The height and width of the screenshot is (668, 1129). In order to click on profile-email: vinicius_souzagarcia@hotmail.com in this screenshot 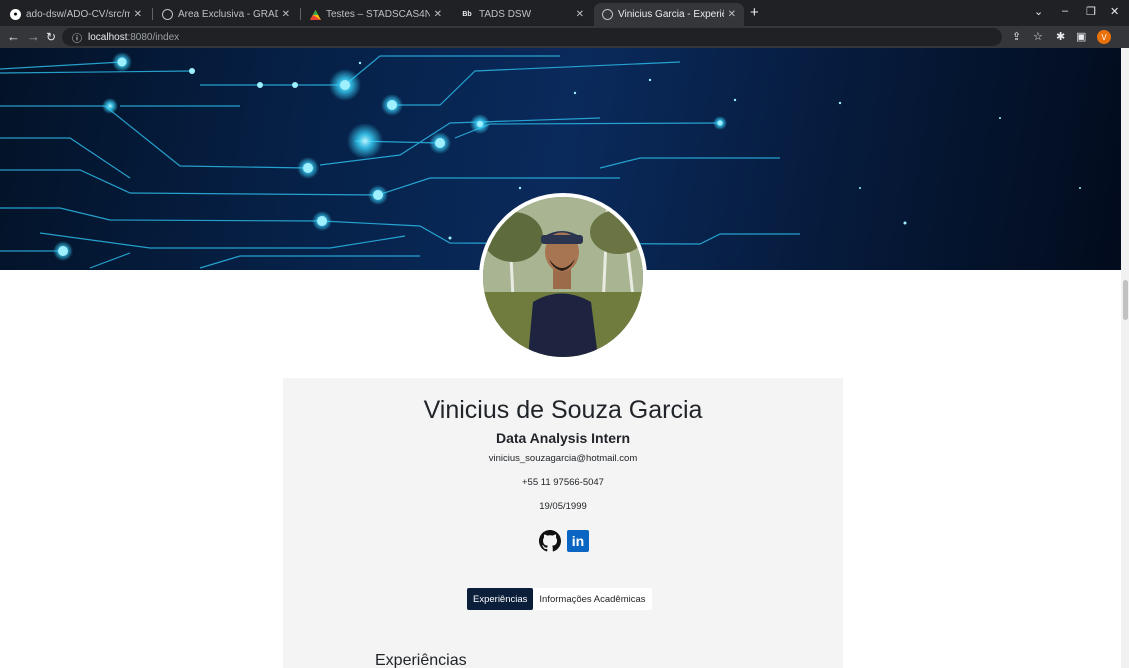, I will do `click(563, 458)`.